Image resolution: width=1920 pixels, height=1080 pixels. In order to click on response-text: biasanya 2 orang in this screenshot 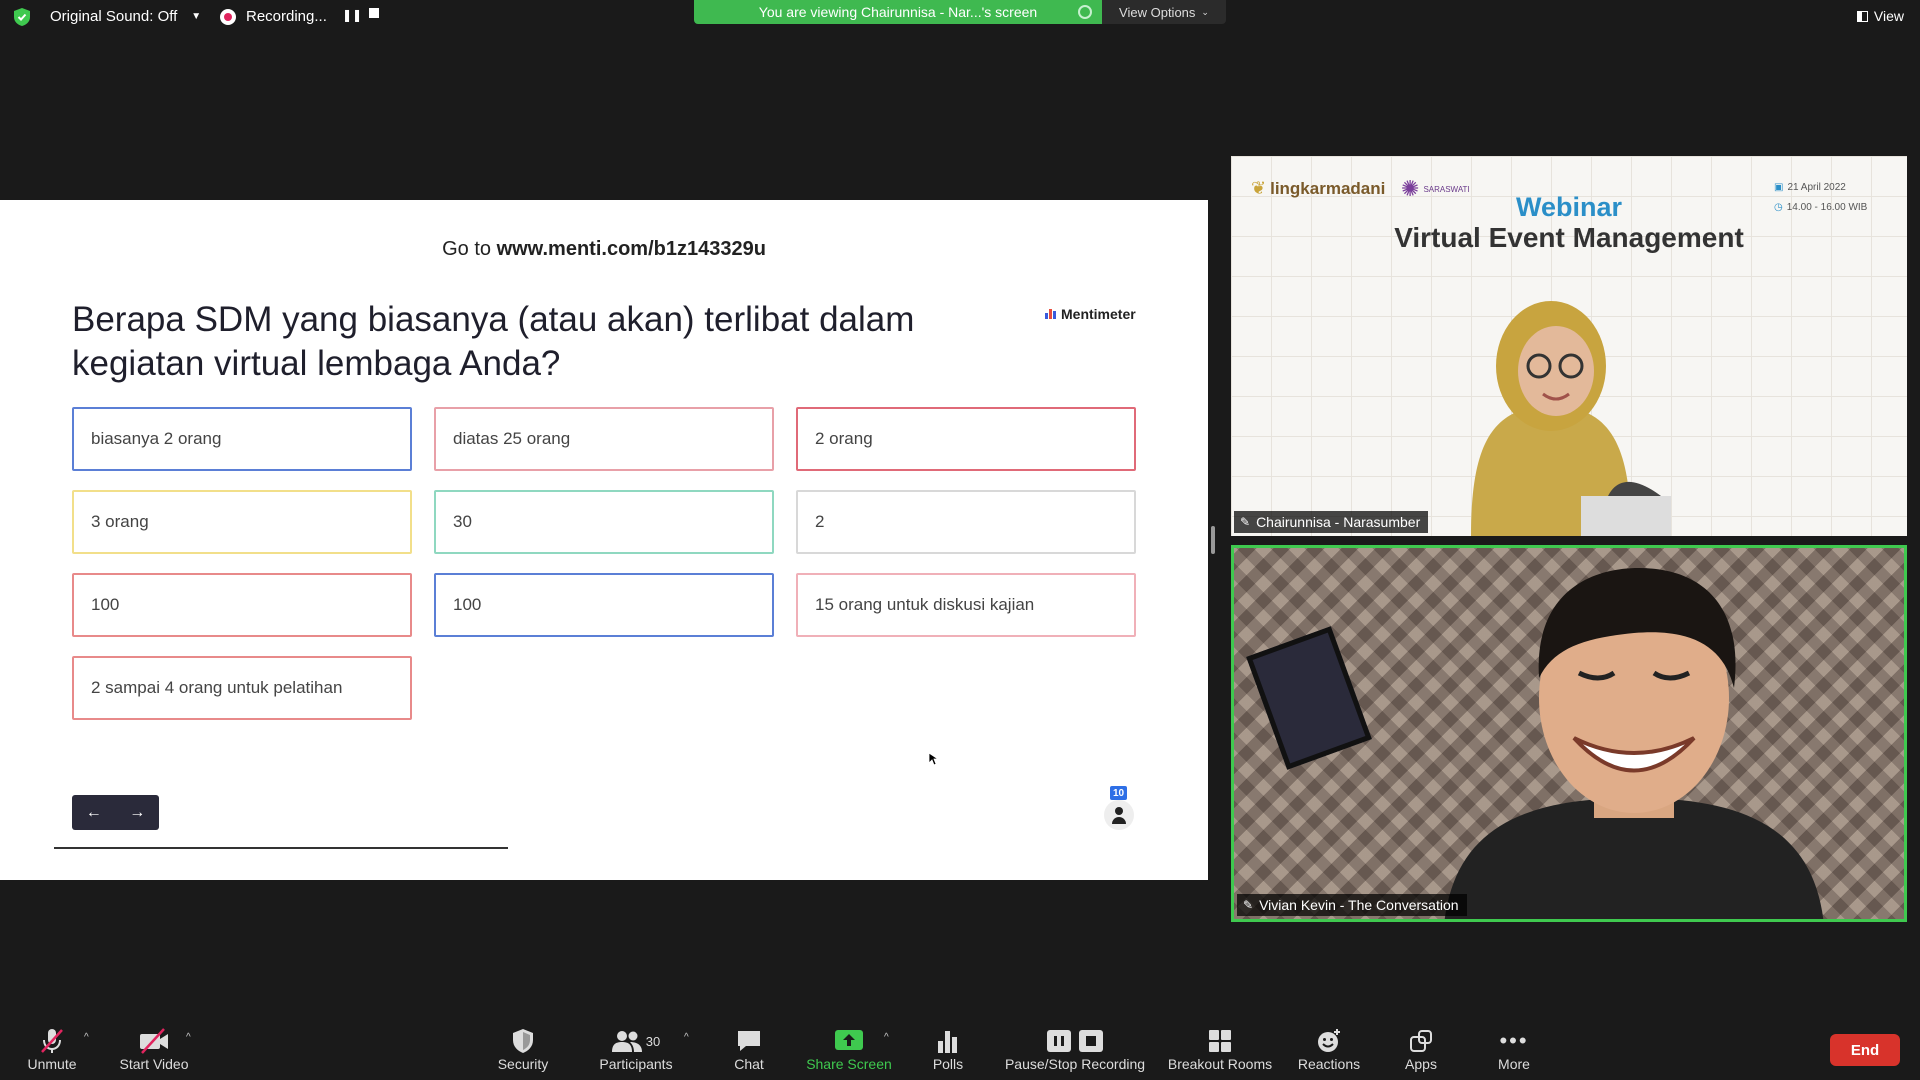, I will do `click(156, 438)`.